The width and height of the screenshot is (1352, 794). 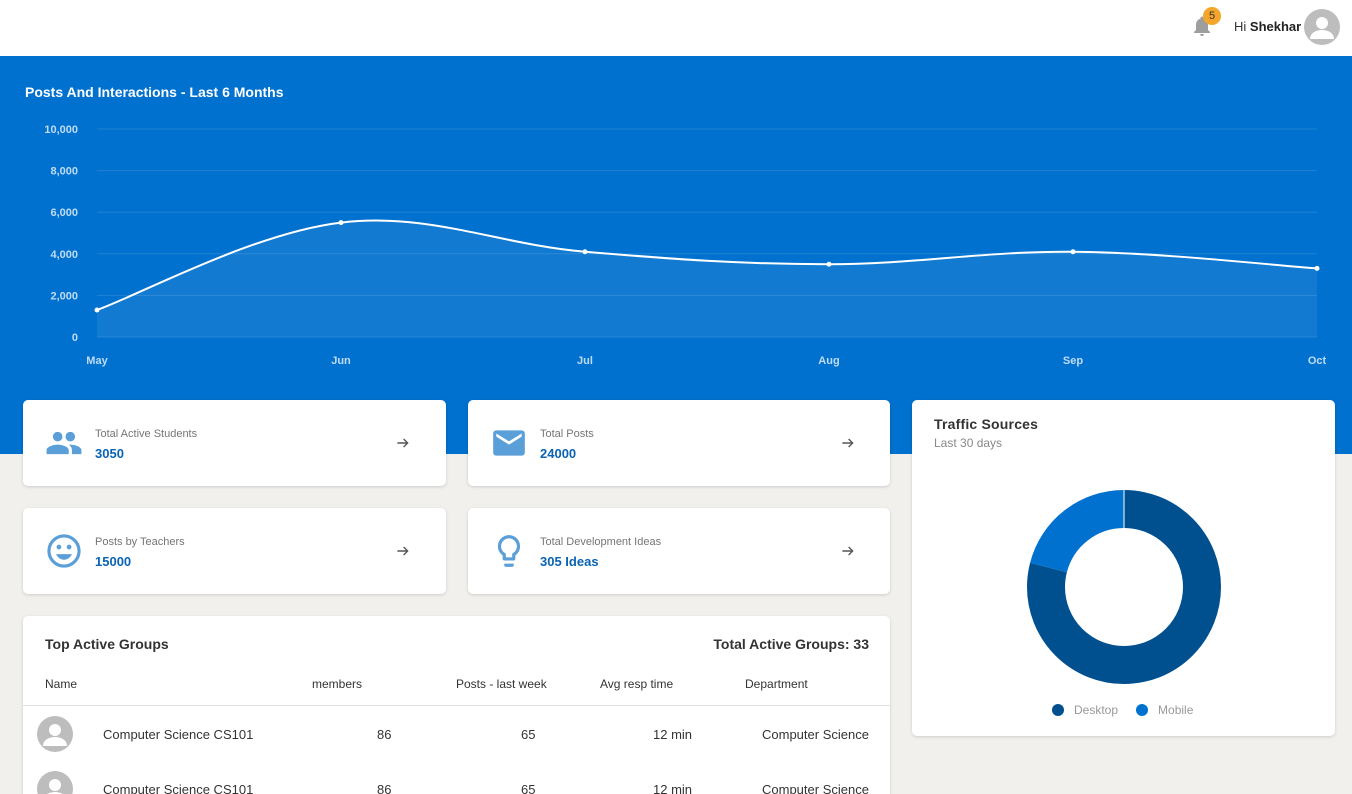 I want to click on traffic-legend: Desktop Mobile, so click(x=1131, y=710).